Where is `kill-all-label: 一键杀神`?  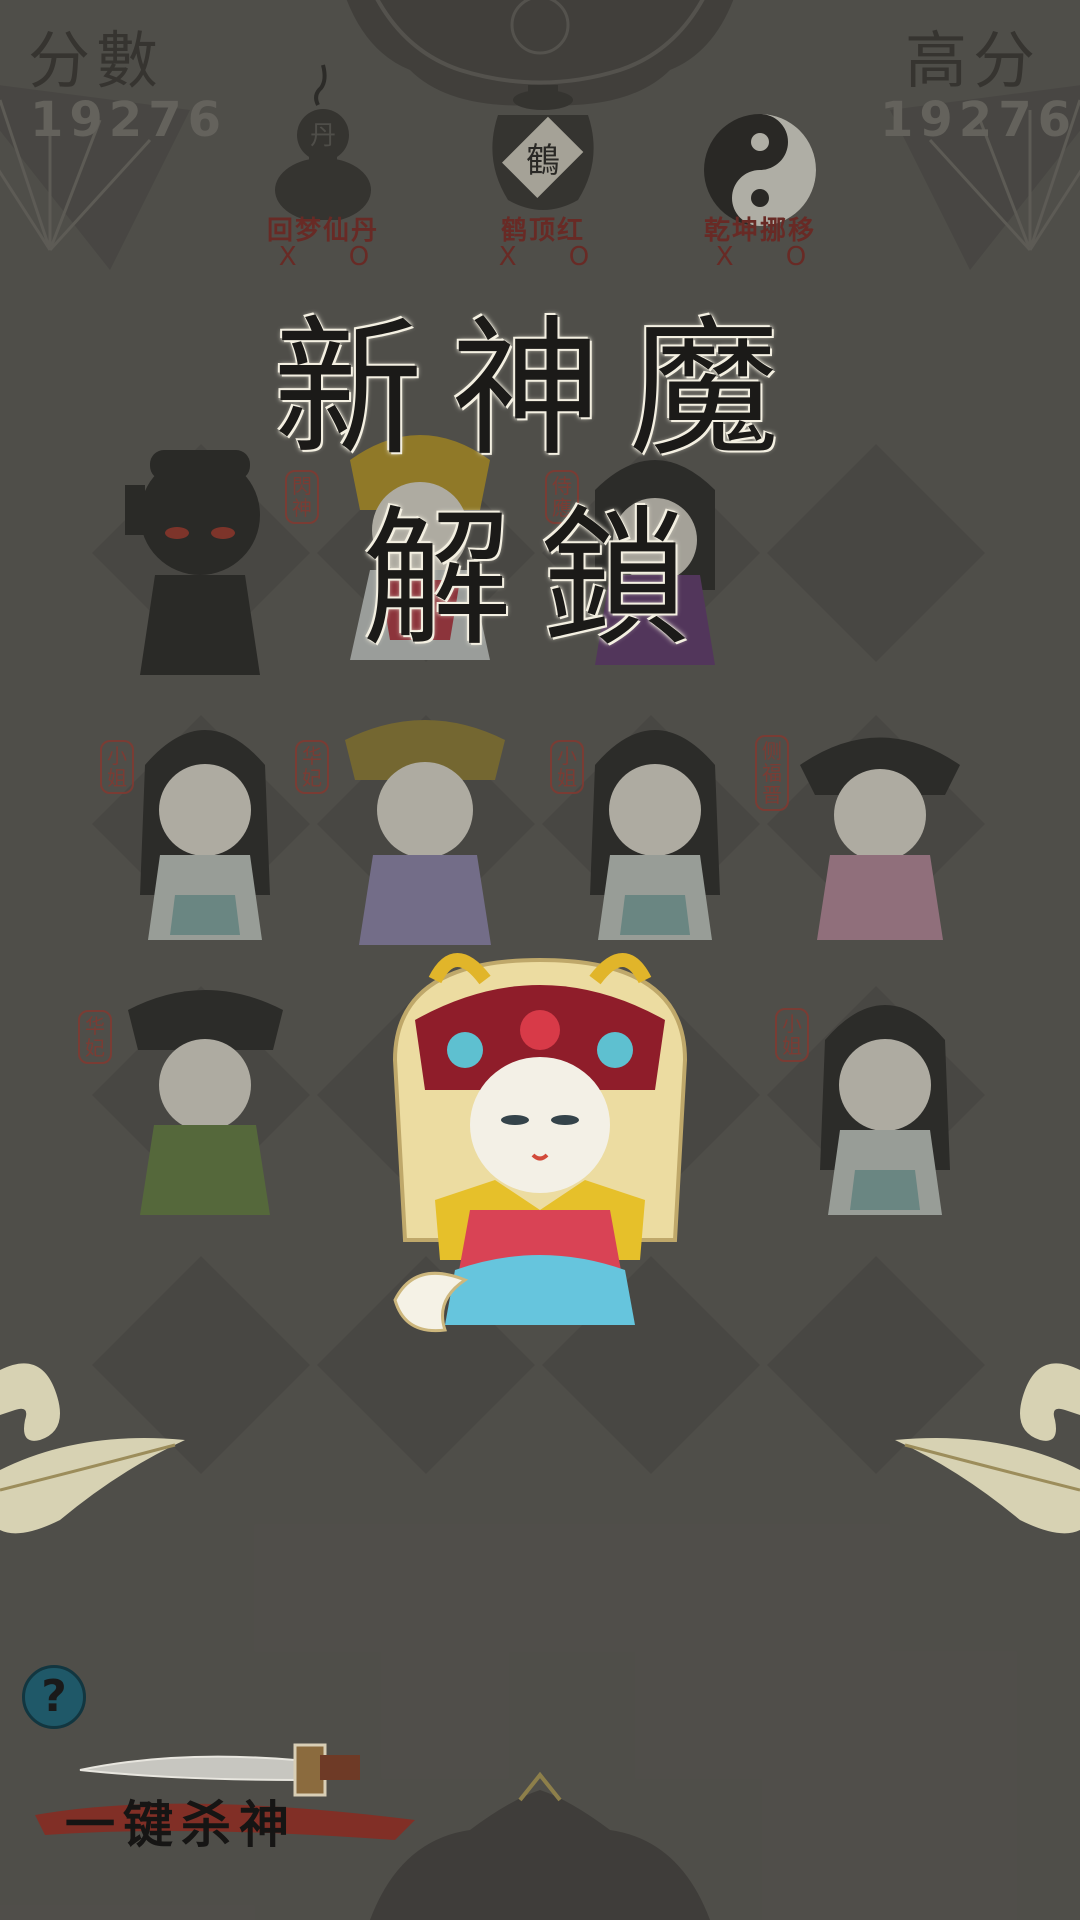 kill-all-label: 一键杀神 is located at coordinates (181, 1824).